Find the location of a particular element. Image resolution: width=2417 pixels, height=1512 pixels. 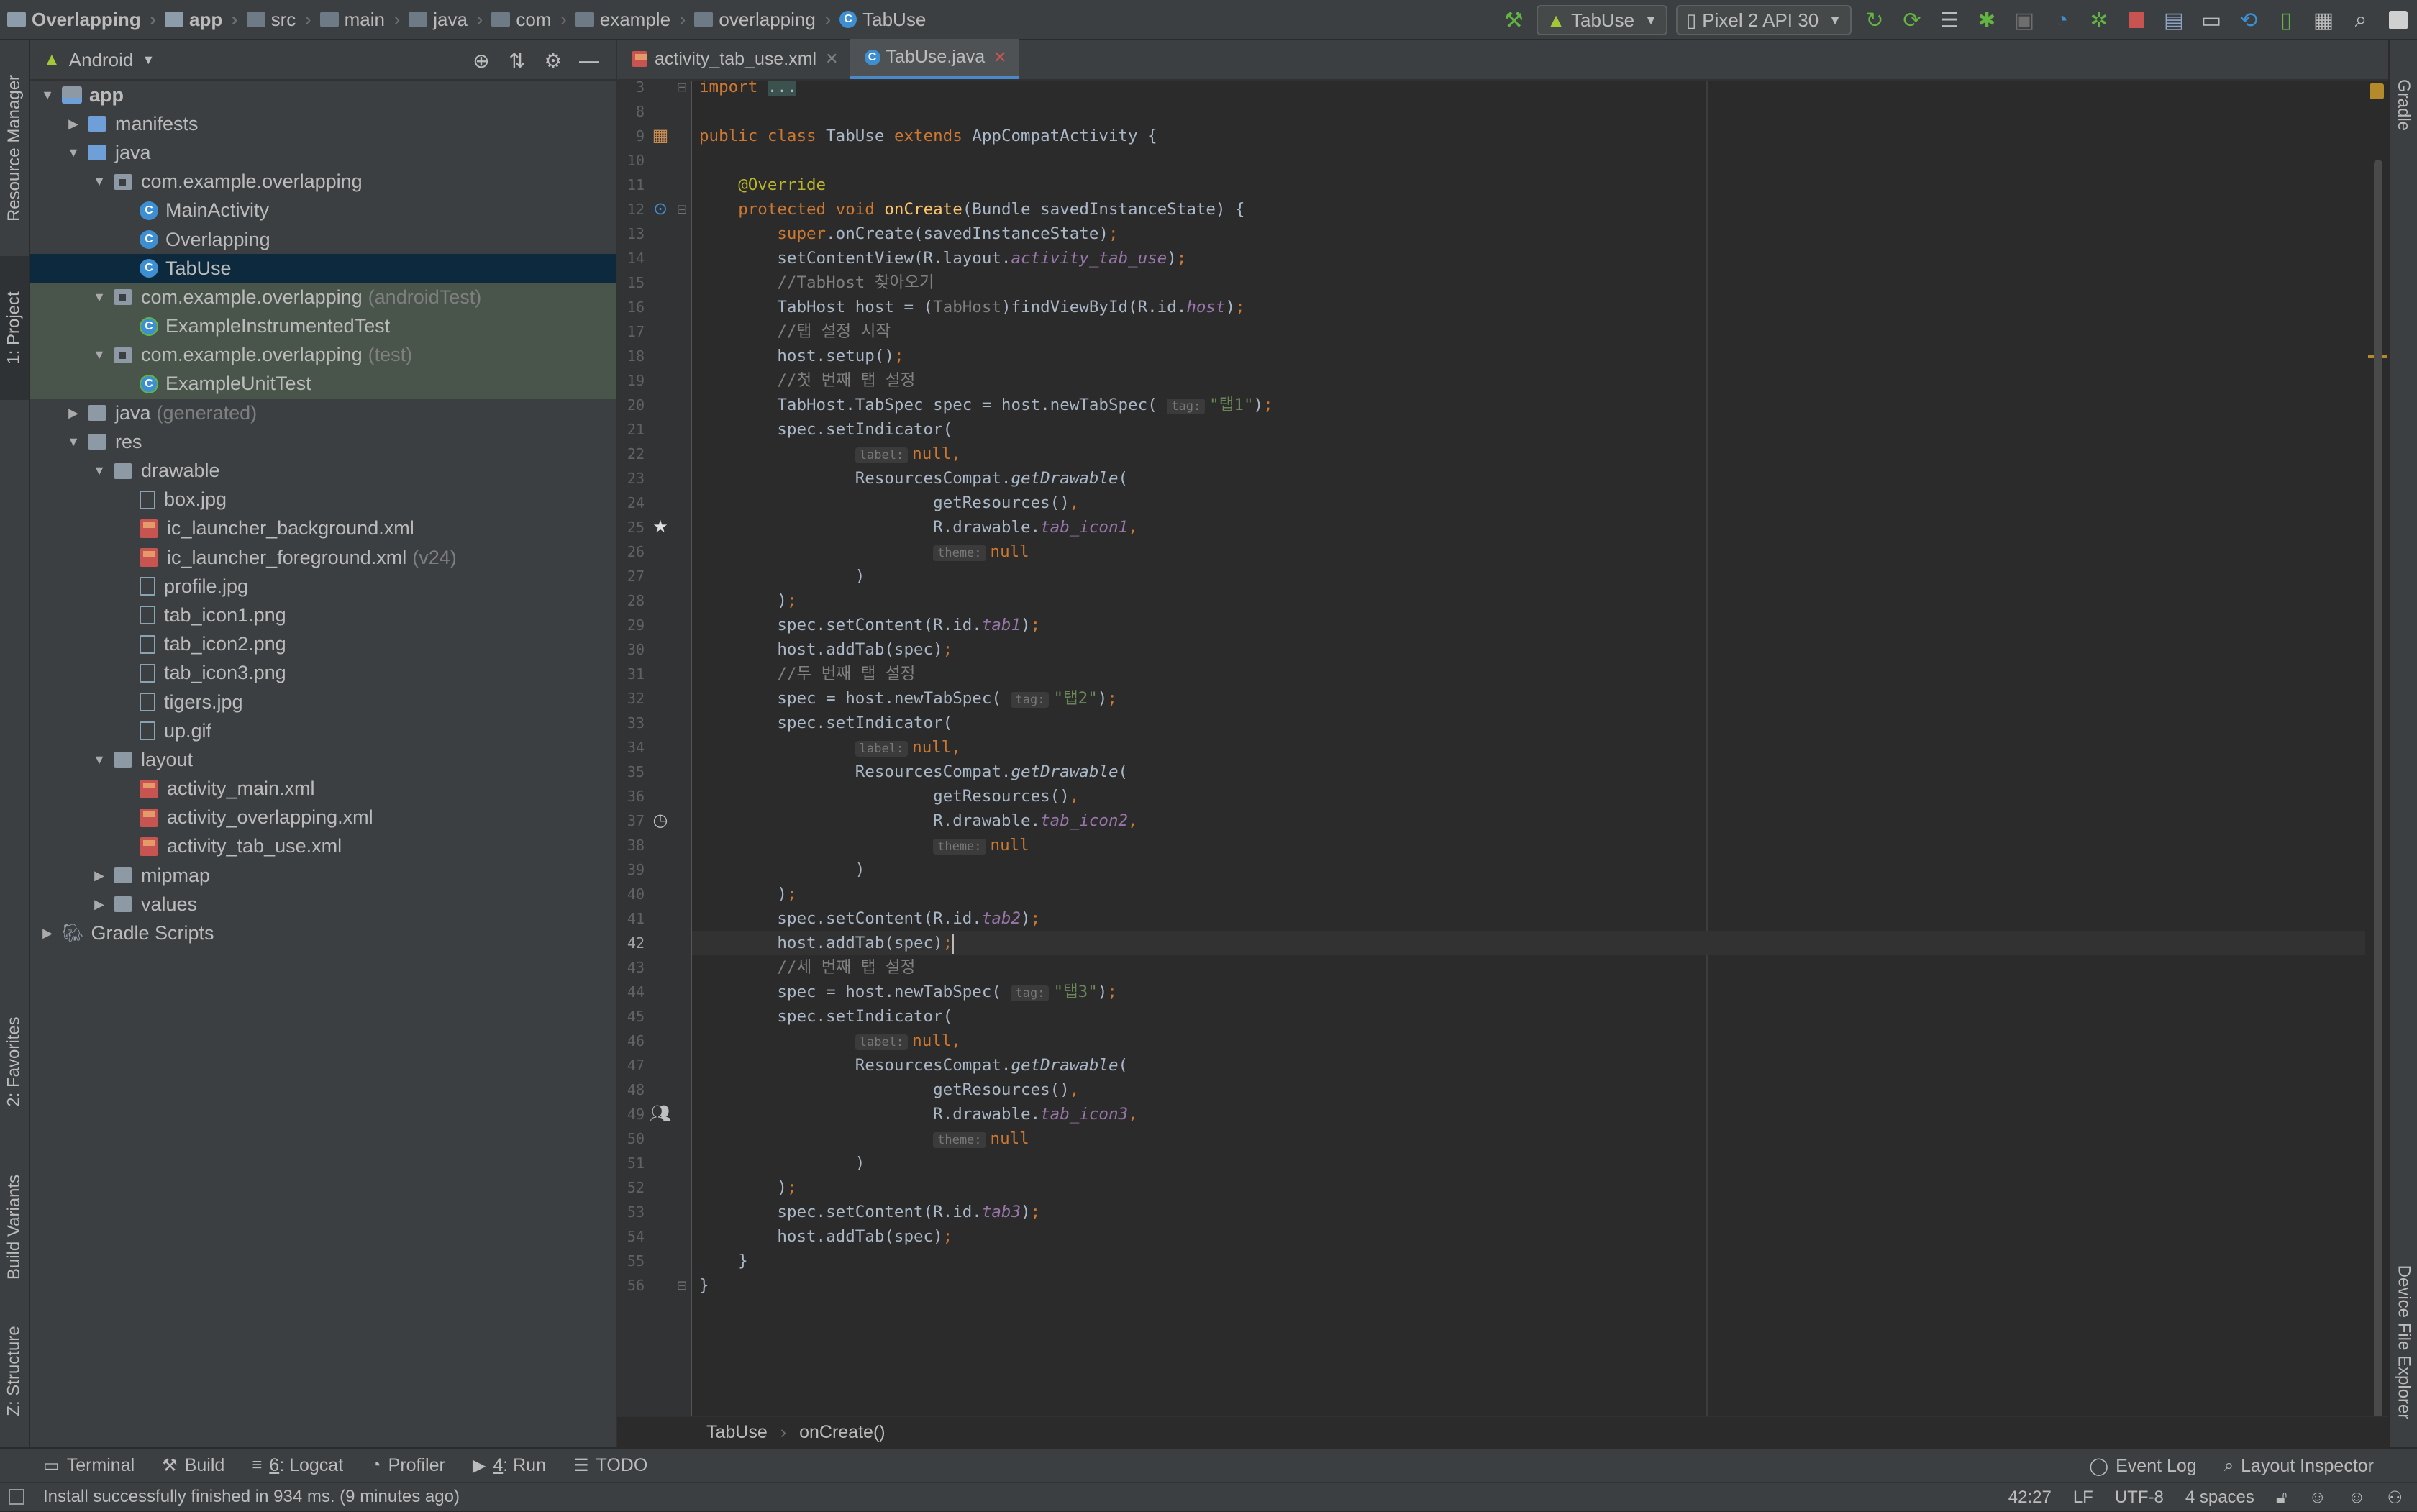

warning-indicator-icon is located at coordinates (2377, 91).